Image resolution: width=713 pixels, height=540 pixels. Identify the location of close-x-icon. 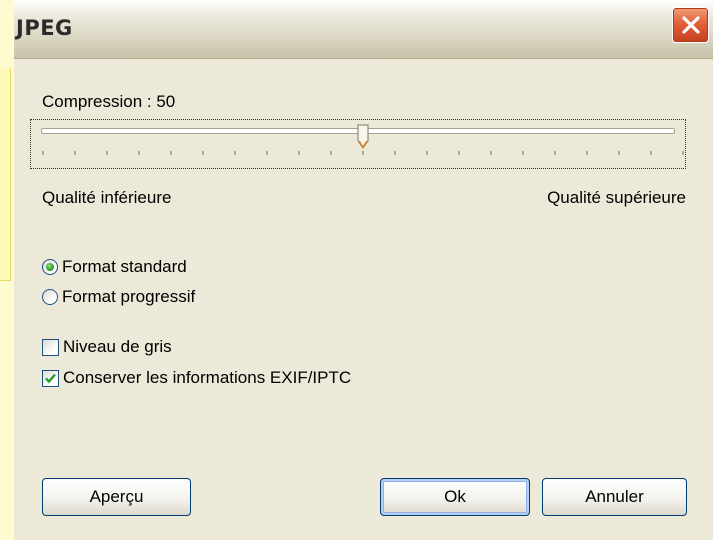
(691, 25).